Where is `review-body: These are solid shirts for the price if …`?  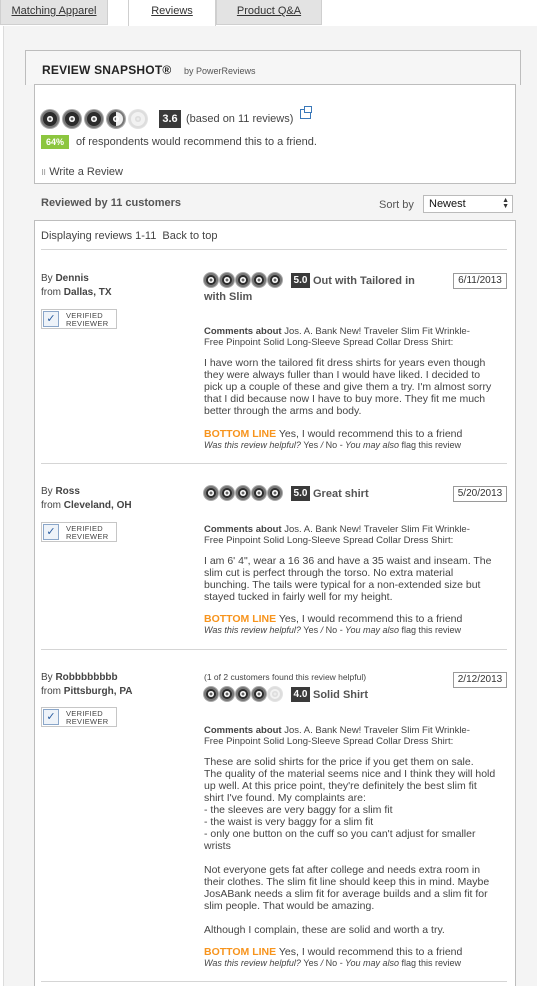 review-body: These are solid shirts for the price if … is located at coordinates (350, 846).